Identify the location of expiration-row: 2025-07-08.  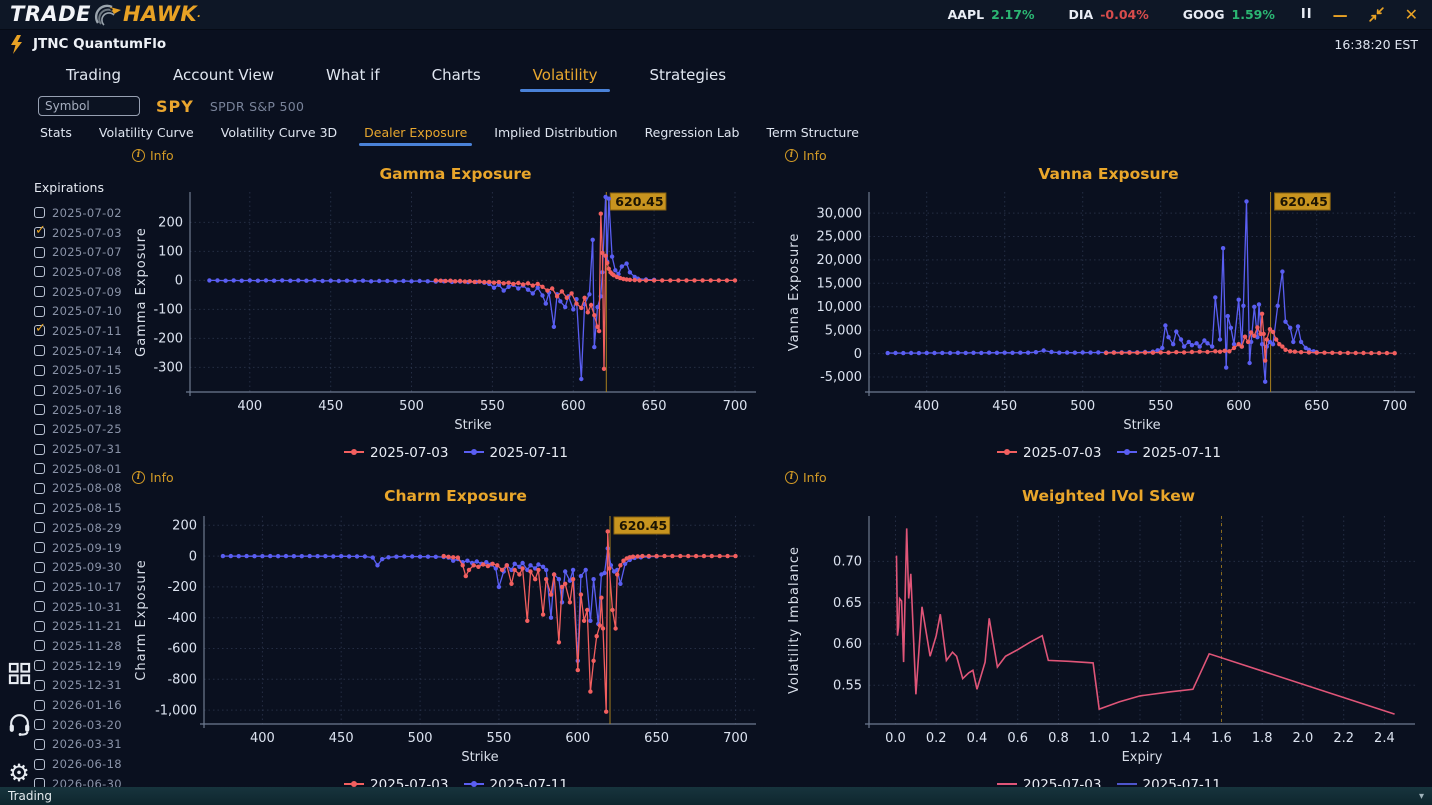
(80, 272).